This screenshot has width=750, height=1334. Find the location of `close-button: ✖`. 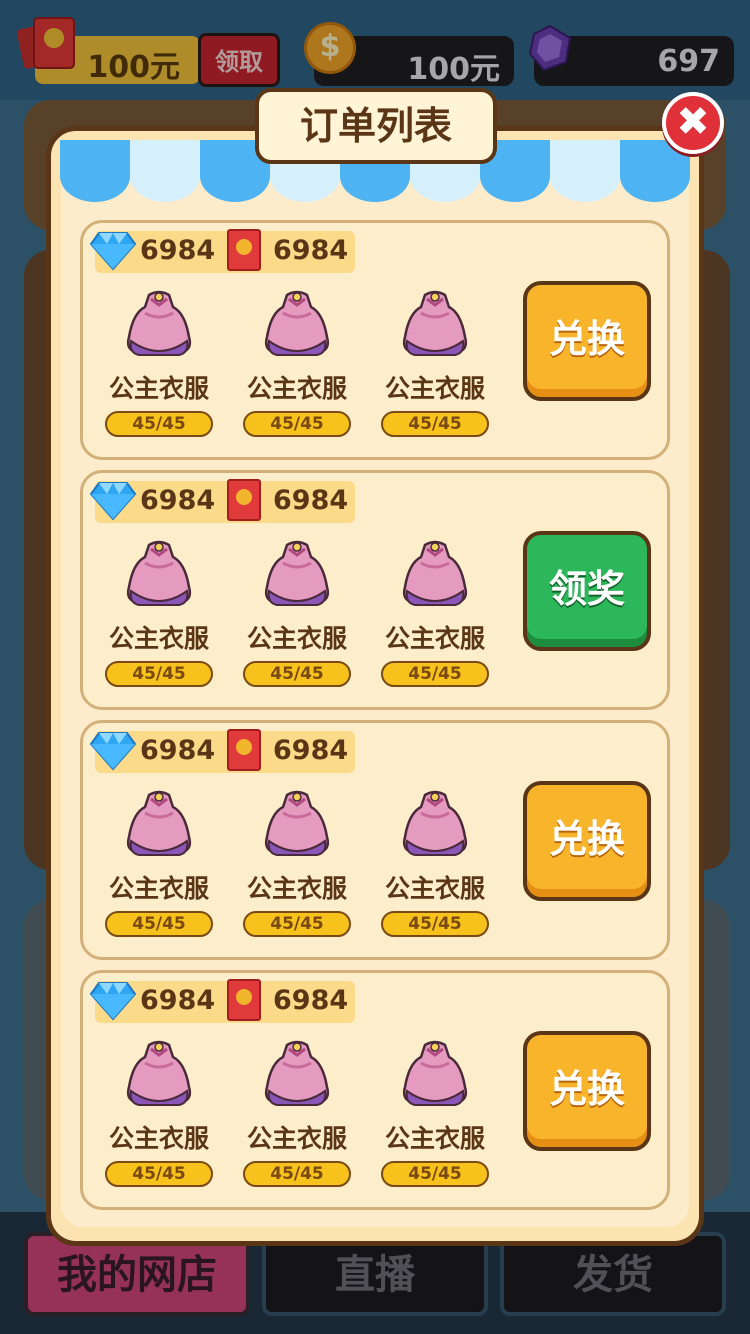

close-button: ✖ is located at coordinates (693, 123).